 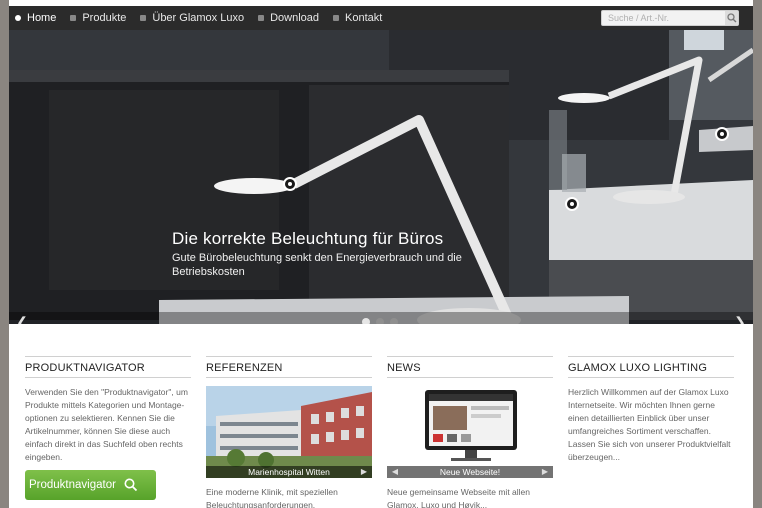 I want to click on nav-item-ueber: Über Glamox Luxo, so click(x=193, y=18).